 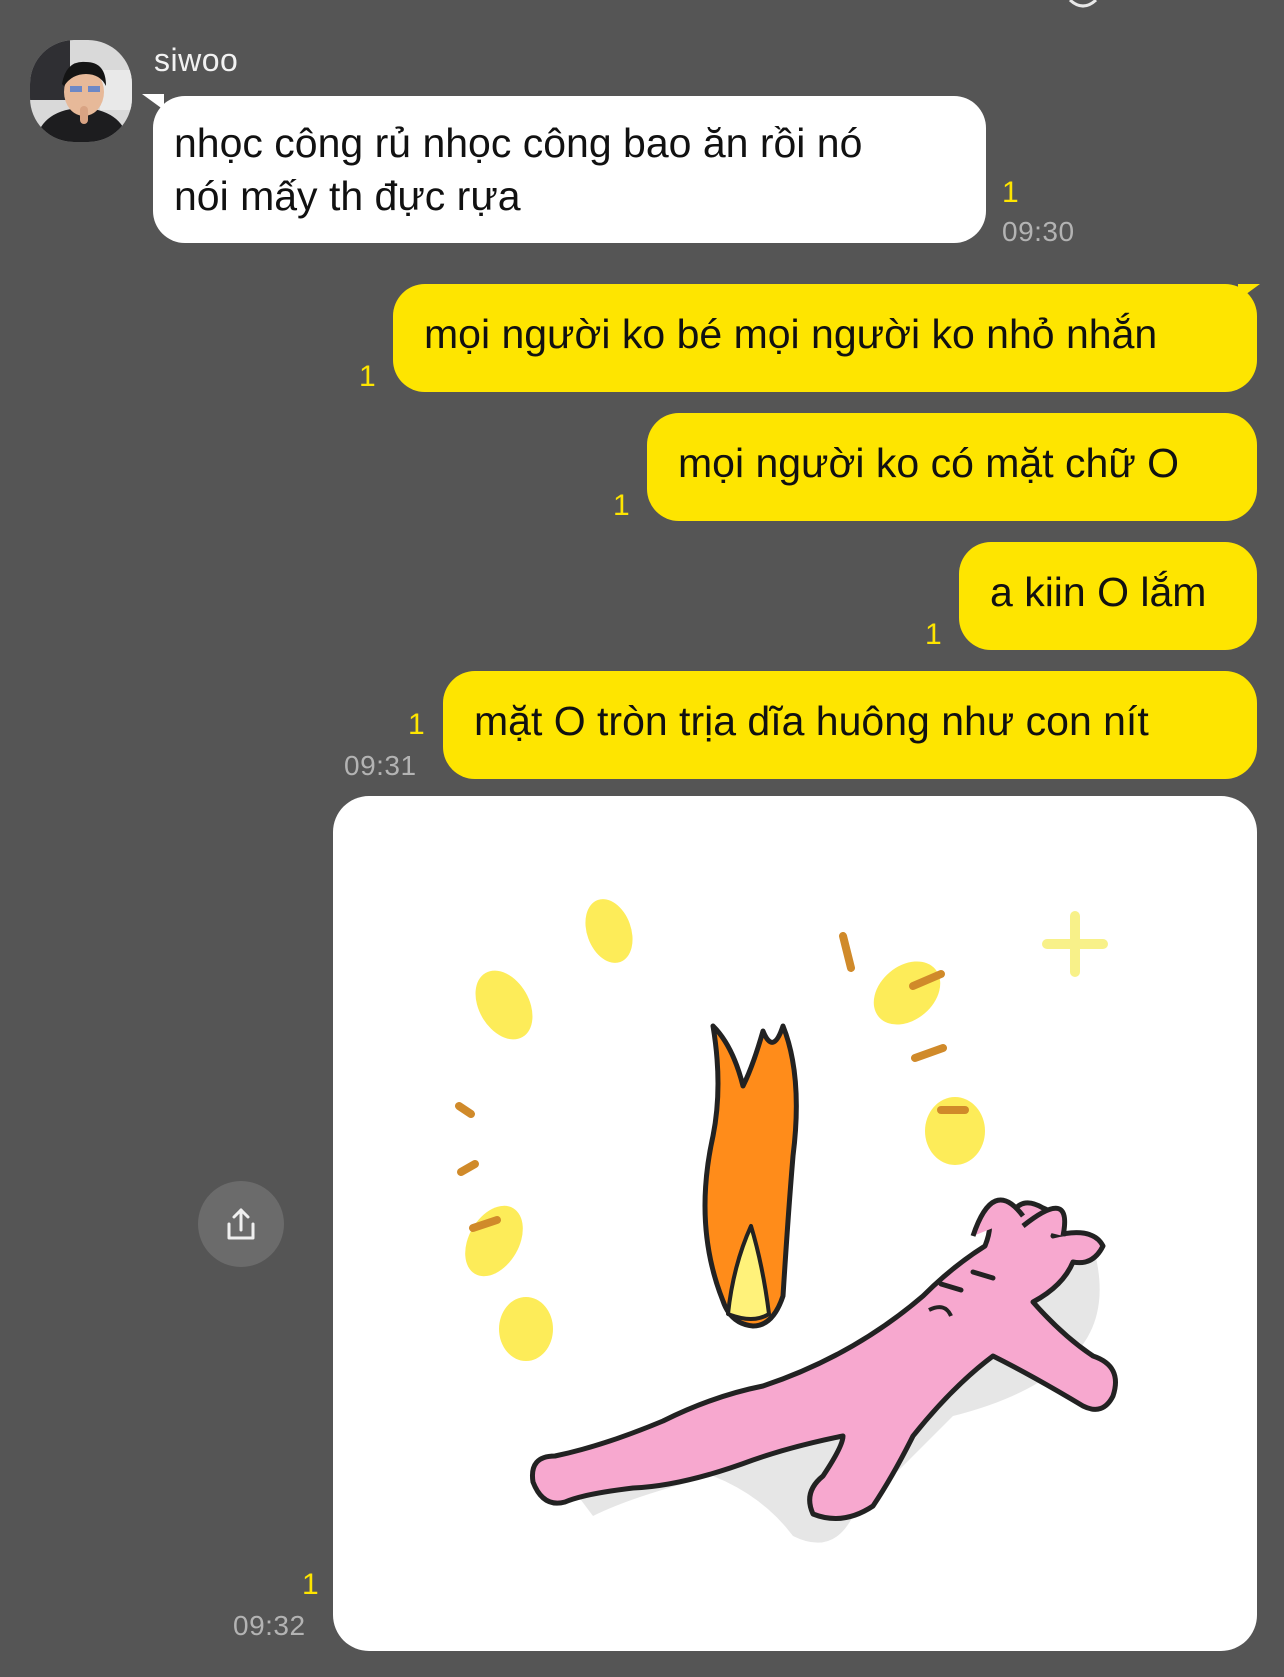 I want to click on sender-avatar, so click(x=81, y=91).